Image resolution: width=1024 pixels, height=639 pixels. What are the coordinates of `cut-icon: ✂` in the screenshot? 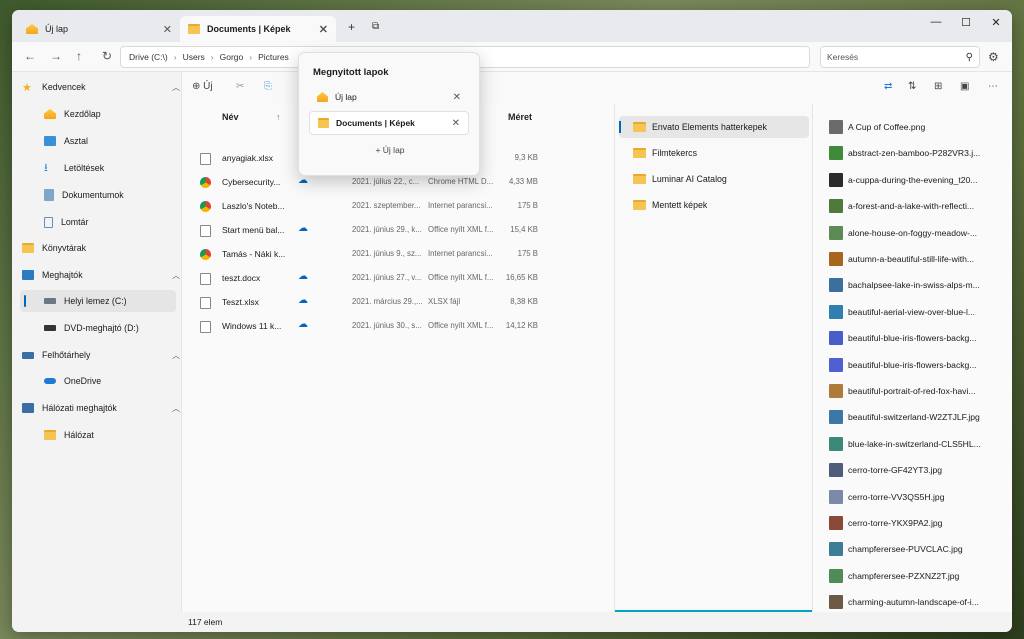 It's located at (240, 86).